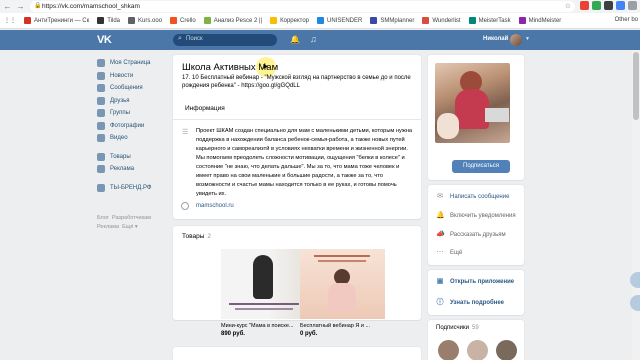 The height and width of the screenshot is (360, 640). I want to click on sidebar-item: Видео, so click(134, 138).